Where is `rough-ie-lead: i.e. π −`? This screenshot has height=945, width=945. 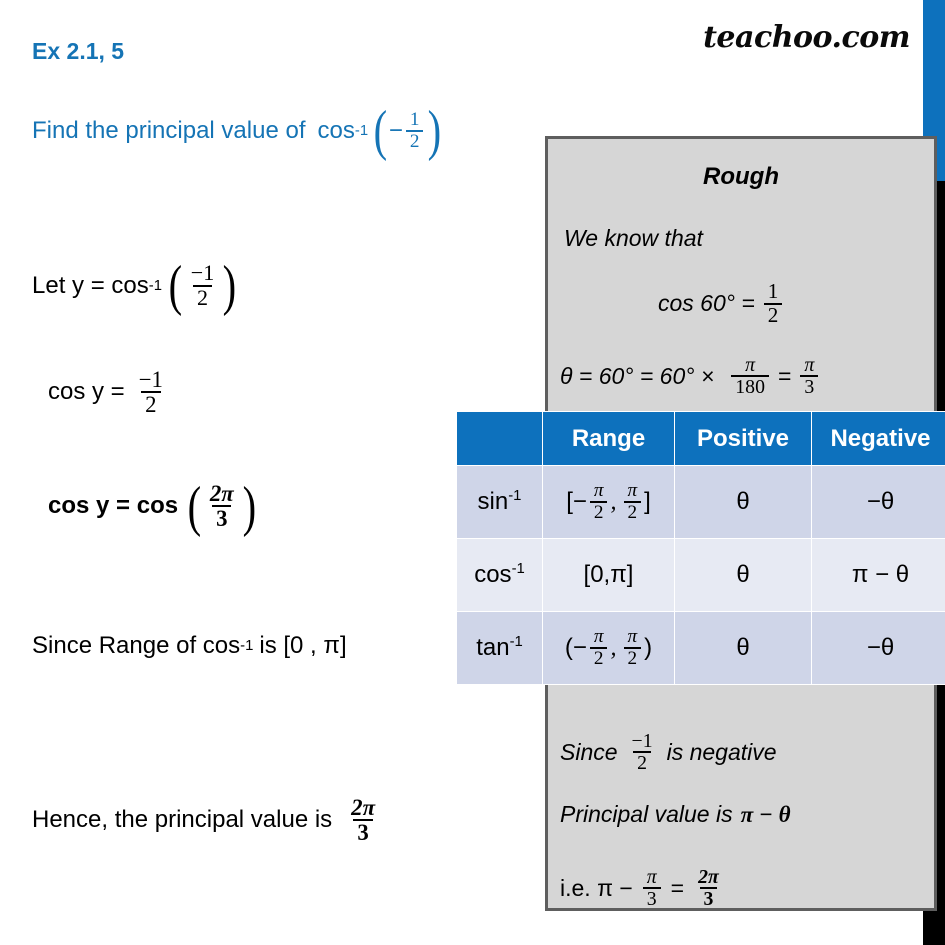 rough-ie-lead: i.e. π − is located at coordinates (596, 887).